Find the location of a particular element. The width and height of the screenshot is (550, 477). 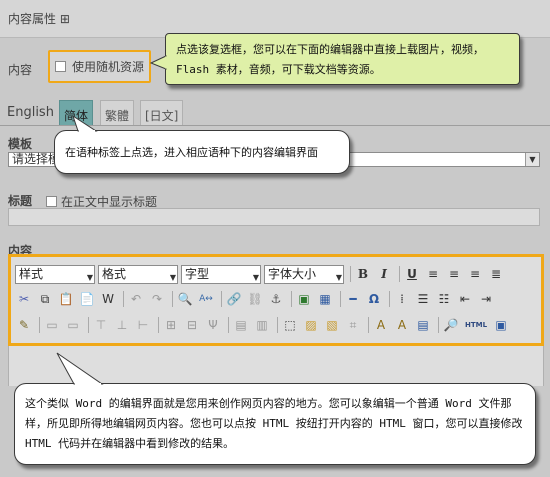

callout-language-tab-text: 在语种标签上点选，进入相应语种下的内容编辑界面 is located at coordinates (191, 152).